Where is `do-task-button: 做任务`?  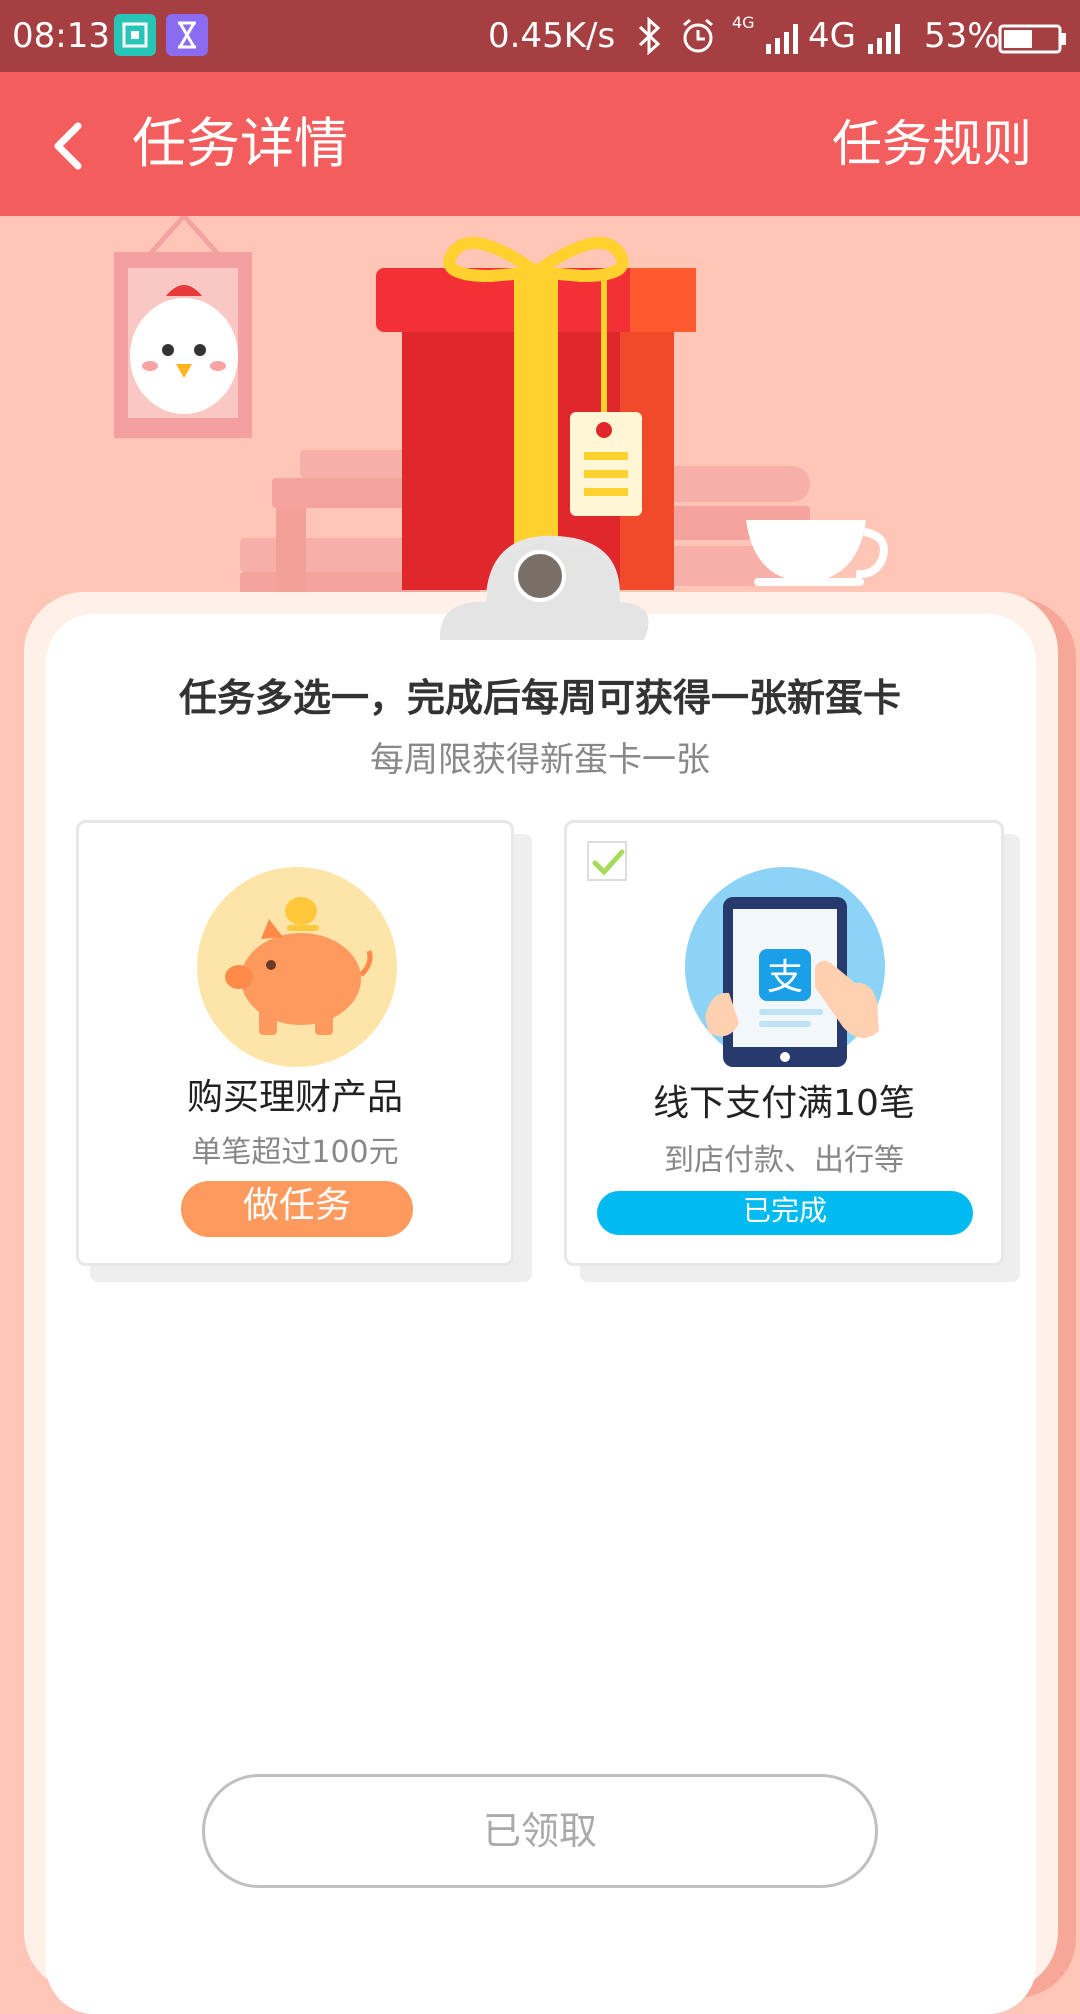 do-task-button: 做任务 is located at coordinates (297, 1209).